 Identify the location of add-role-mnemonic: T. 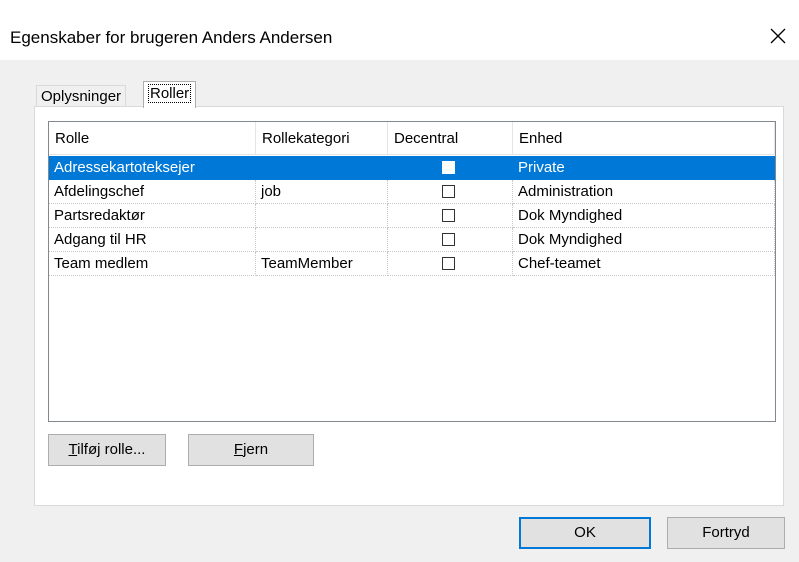
(73, 449).